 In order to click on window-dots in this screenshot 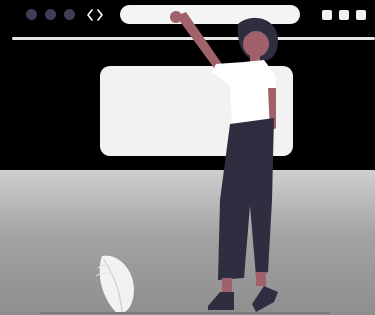, I will do `click(50, 14)`.